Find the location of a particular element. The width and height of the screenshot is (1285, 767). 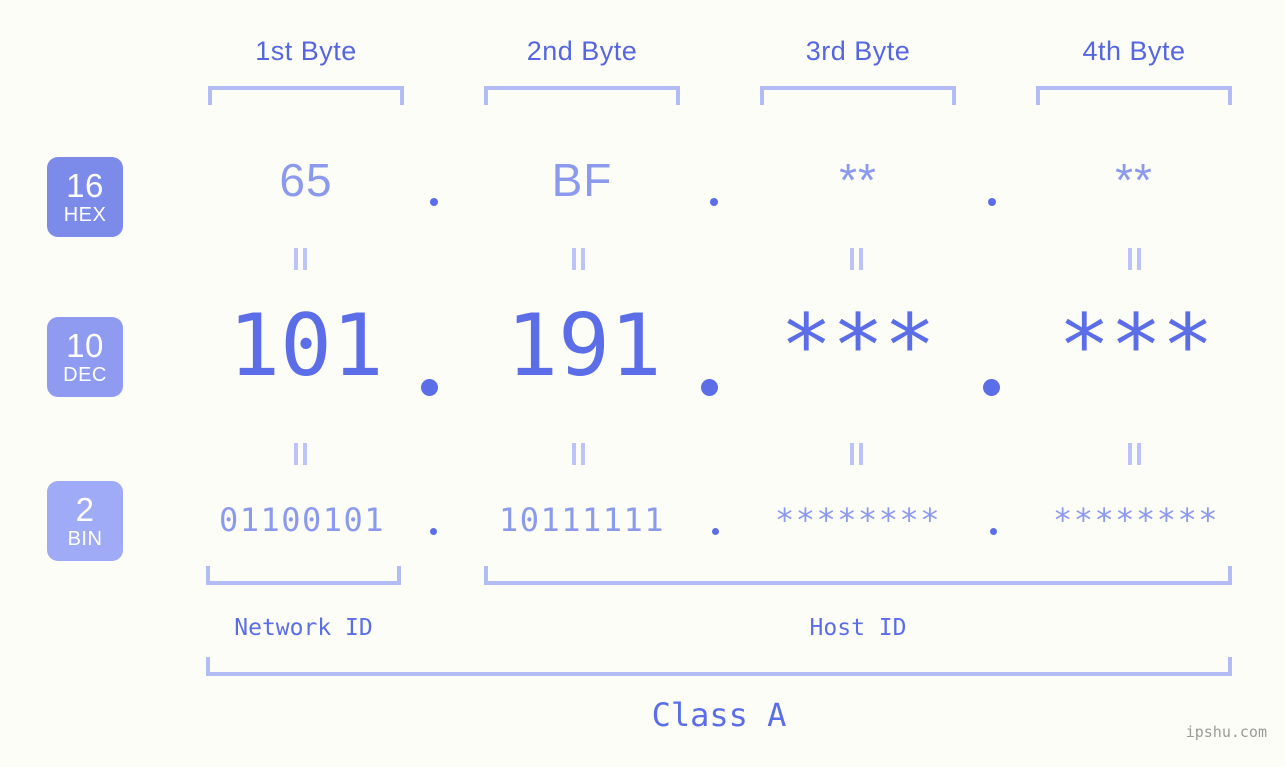

hex-byte-3: ** is located at coordinates (858, 180).